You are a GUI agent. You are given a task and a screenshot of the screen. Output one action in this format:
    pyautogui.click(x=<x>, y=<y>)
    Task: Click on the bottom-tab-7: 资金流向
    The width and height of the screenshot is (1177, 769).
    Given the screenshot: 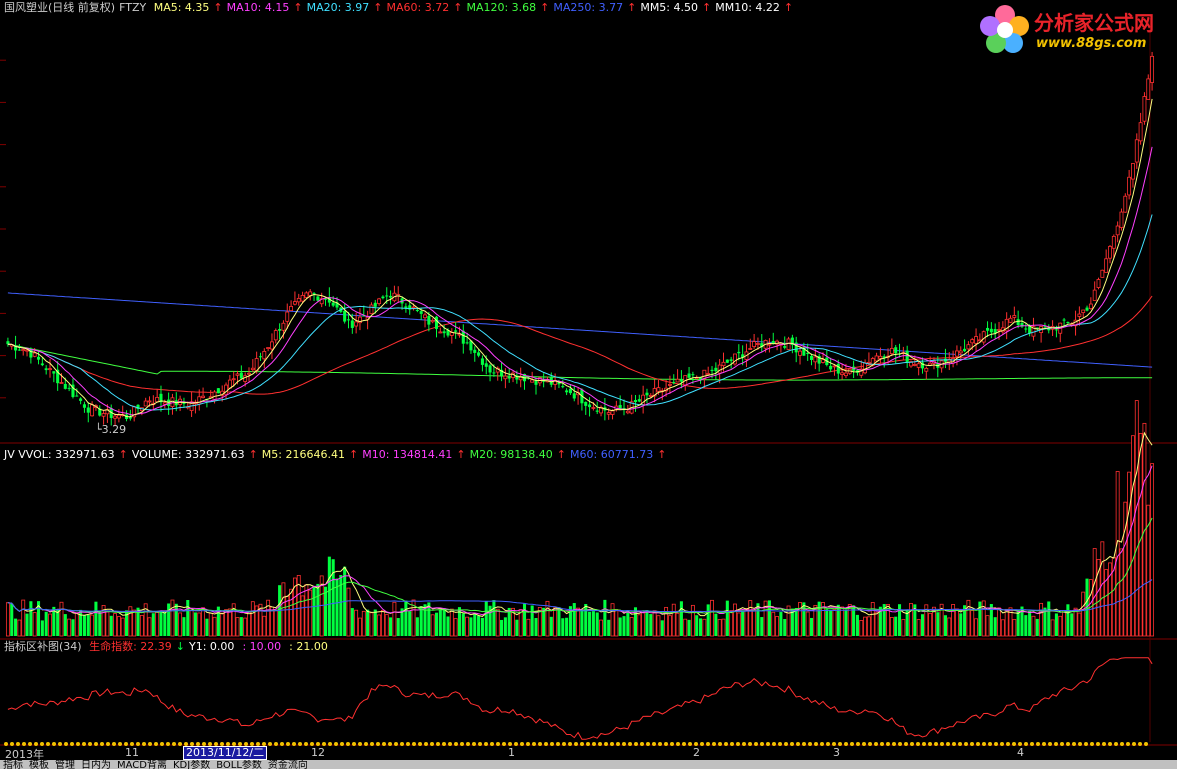 What is the action you would take?
    pyautogui.click(x=288, y=764)
    